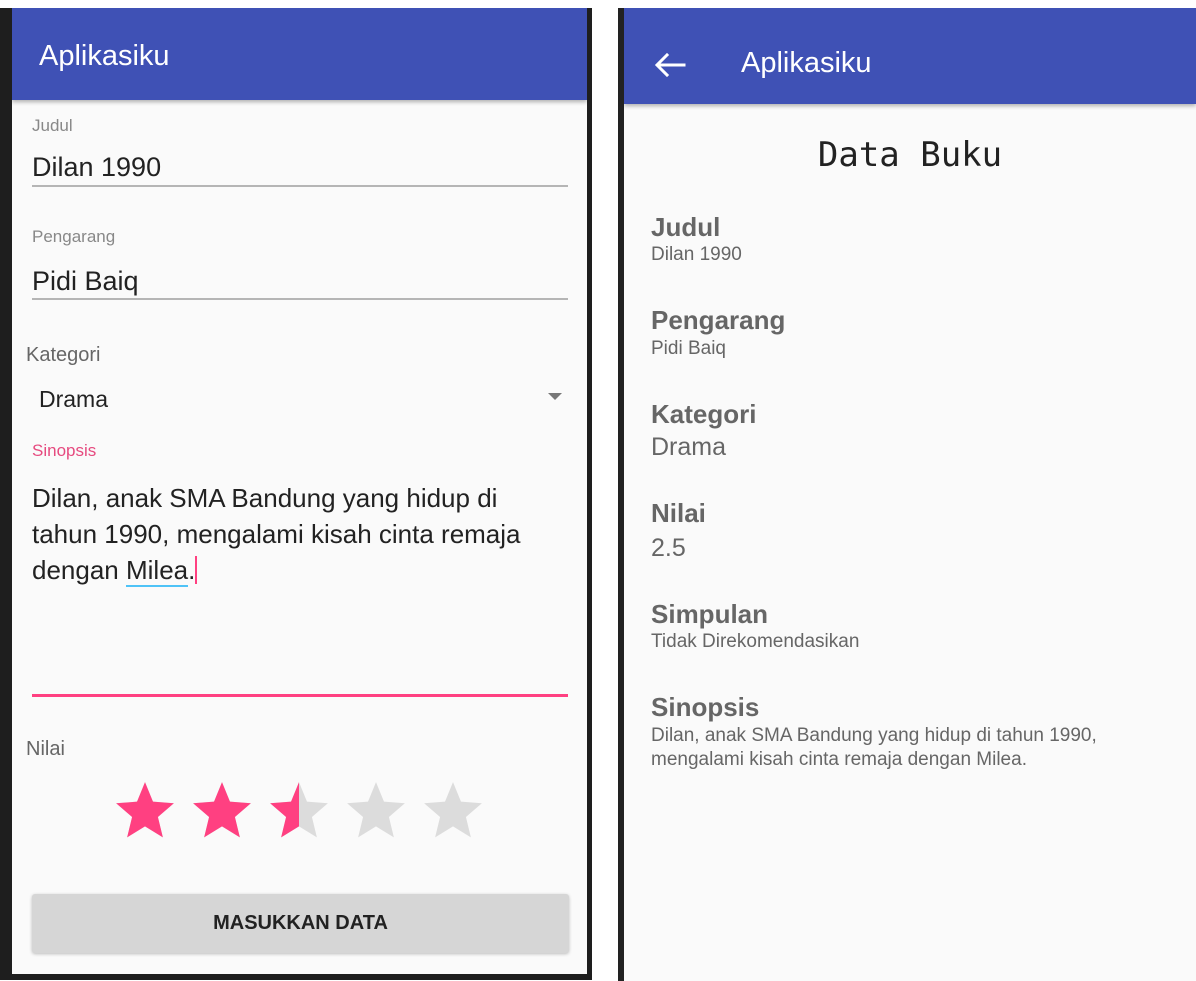 The image size is (1196, 981). What do you see at coordinates (300, 695) in the screenshot?
I see `sinopsis-underline-focused` at bounding box center [300, 695].